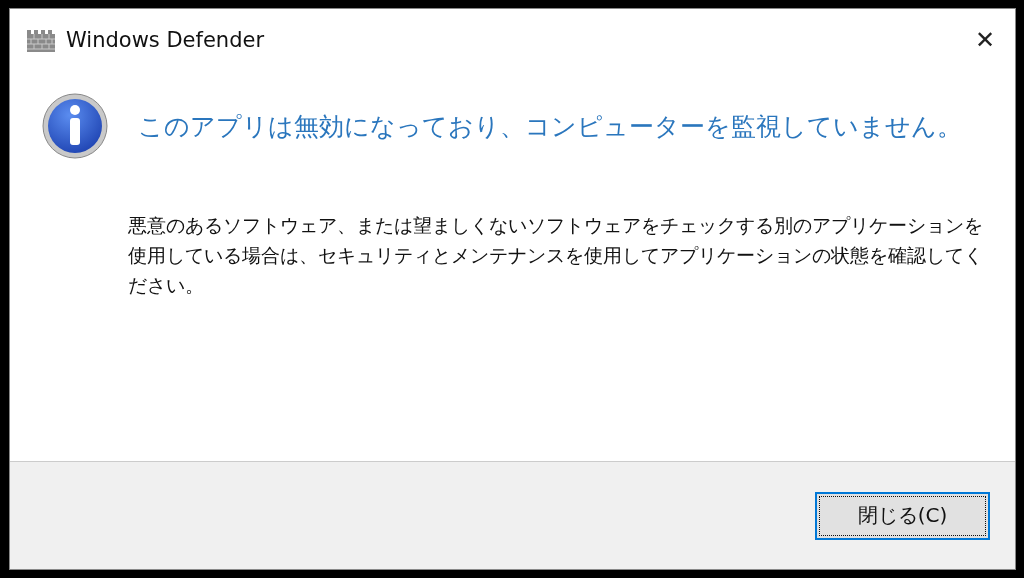  What do you see at coordinates (550, 126) in the screenshot?
I see `message-heading: このアプリは無効になっており、コンピューターを監視していません。` at bounding box center [550, 126].